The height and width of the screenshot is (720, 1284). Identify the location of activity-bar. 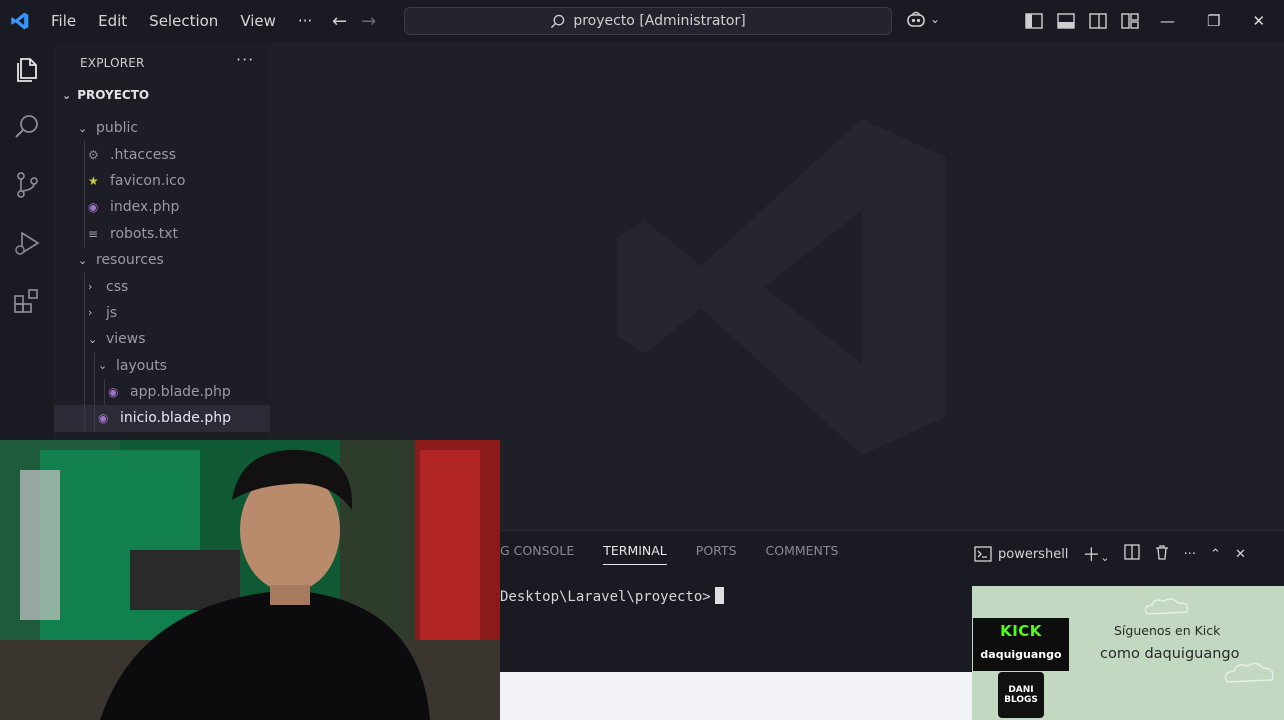
(27, 242).